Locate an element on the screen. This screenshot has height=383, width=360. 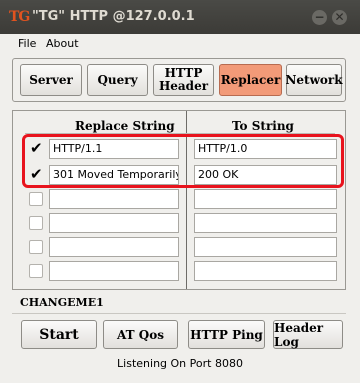
highlight-annotation is located at coordinates (183, 161).